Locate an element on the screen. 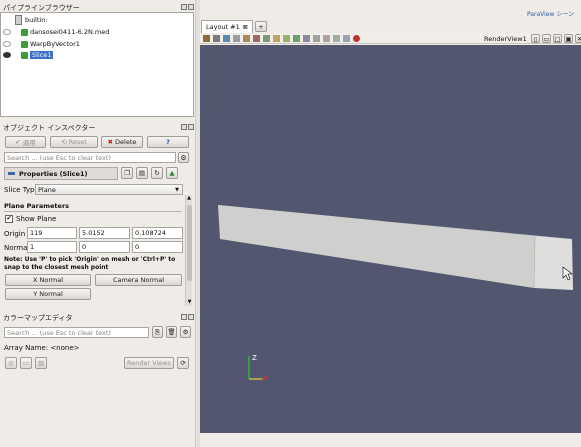 The width and height of the screenshot is (581, 447). trash-icon: 🗑 is located at coordinates (171, 332).